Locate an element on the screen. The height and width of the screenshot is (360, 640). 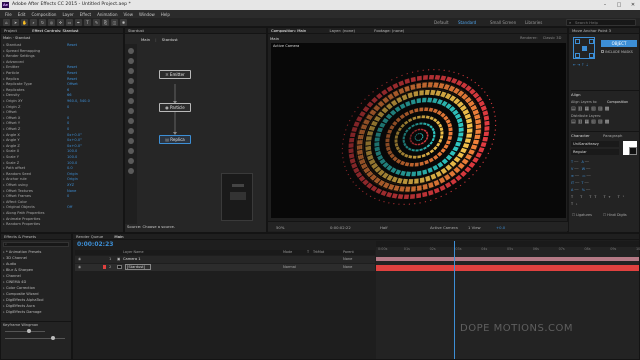
home-icon: ⌂ is located at coordinates (6, 22).